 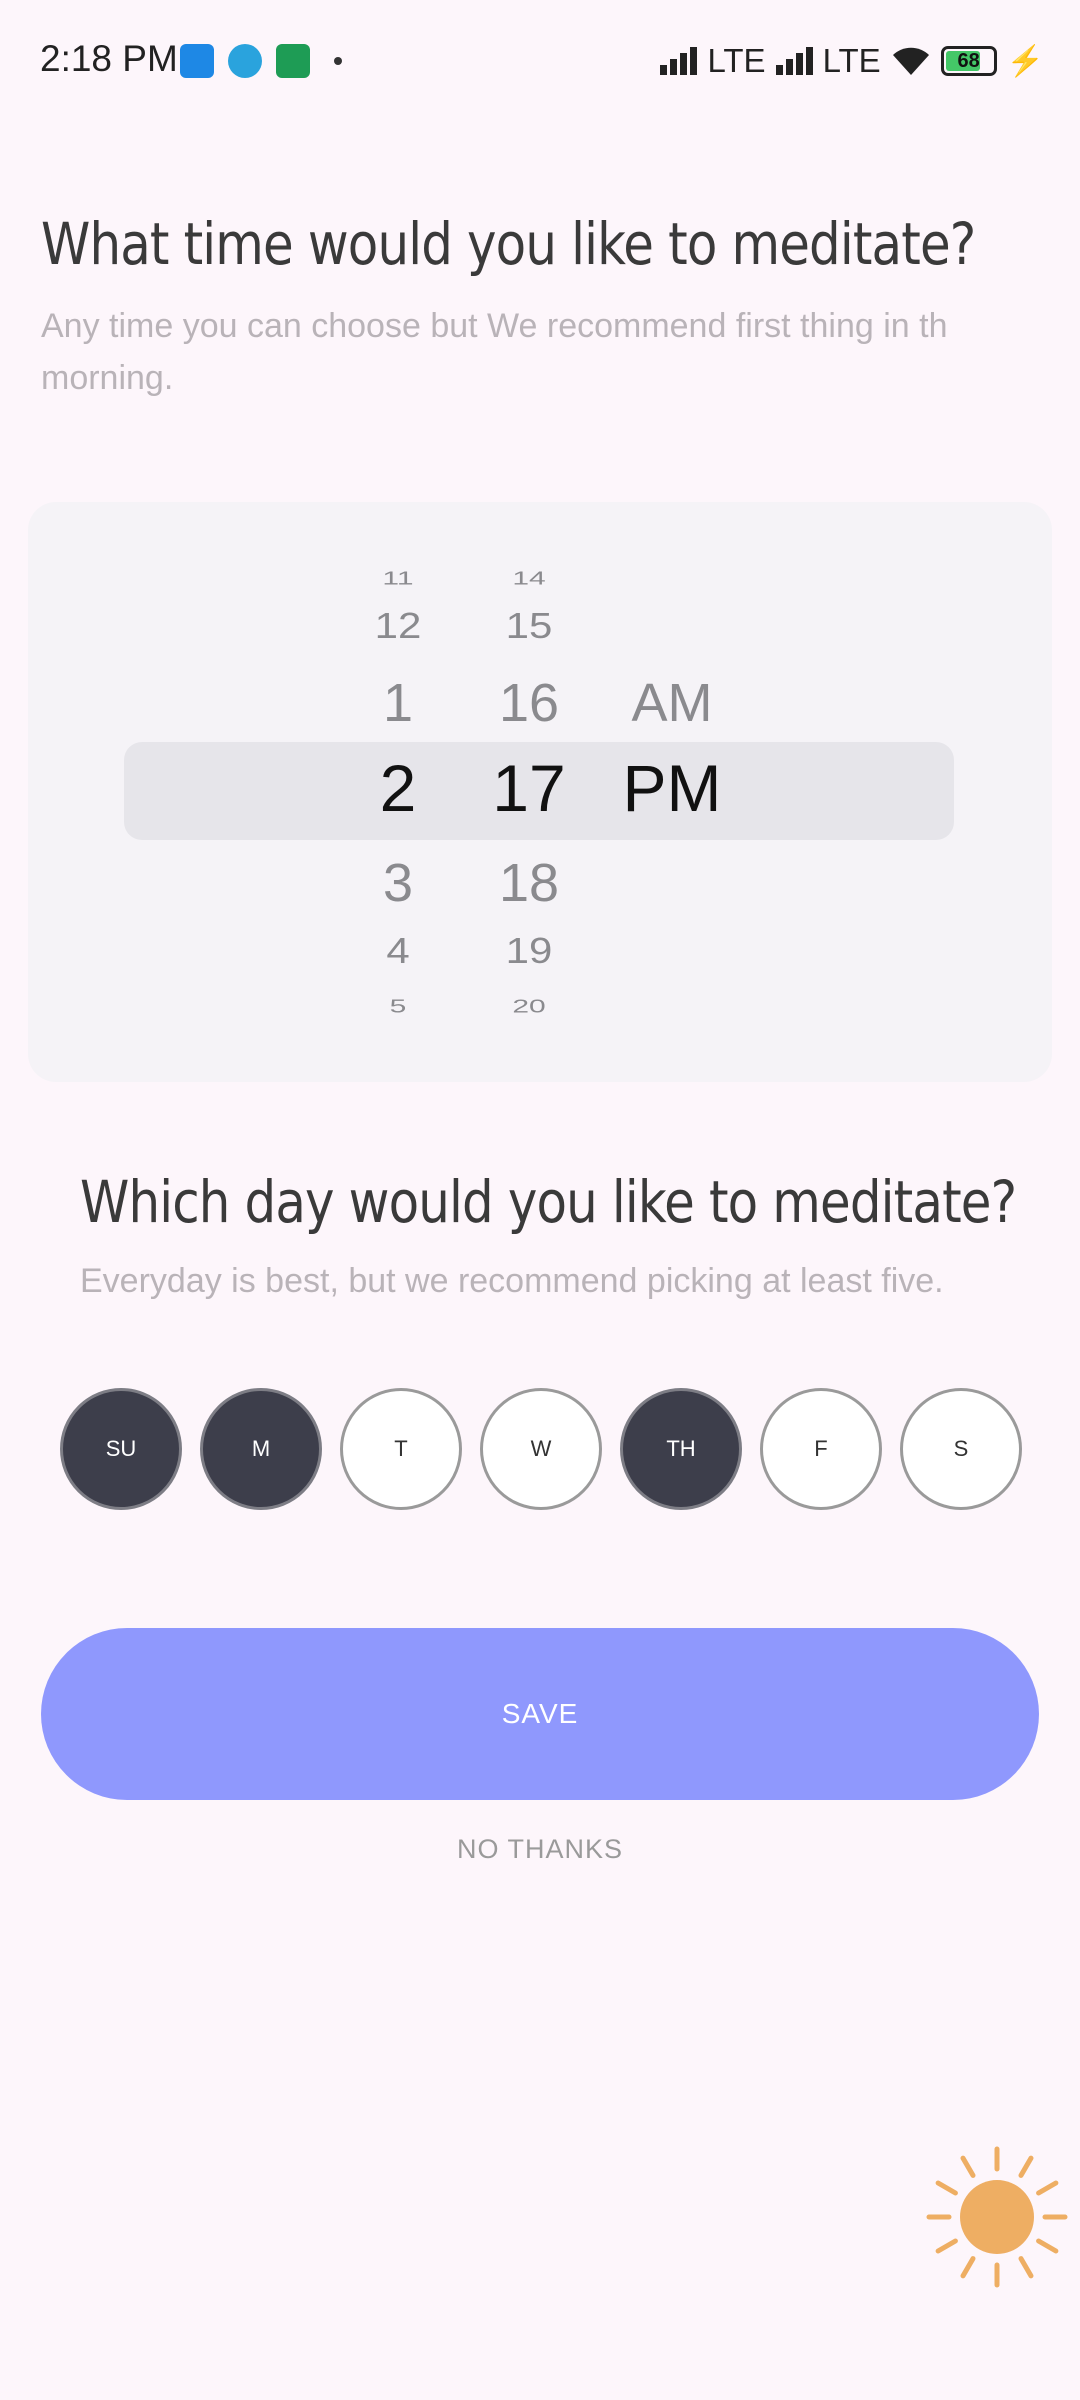 I want to click on battery-icon: 68, so click(x=968, y=61).